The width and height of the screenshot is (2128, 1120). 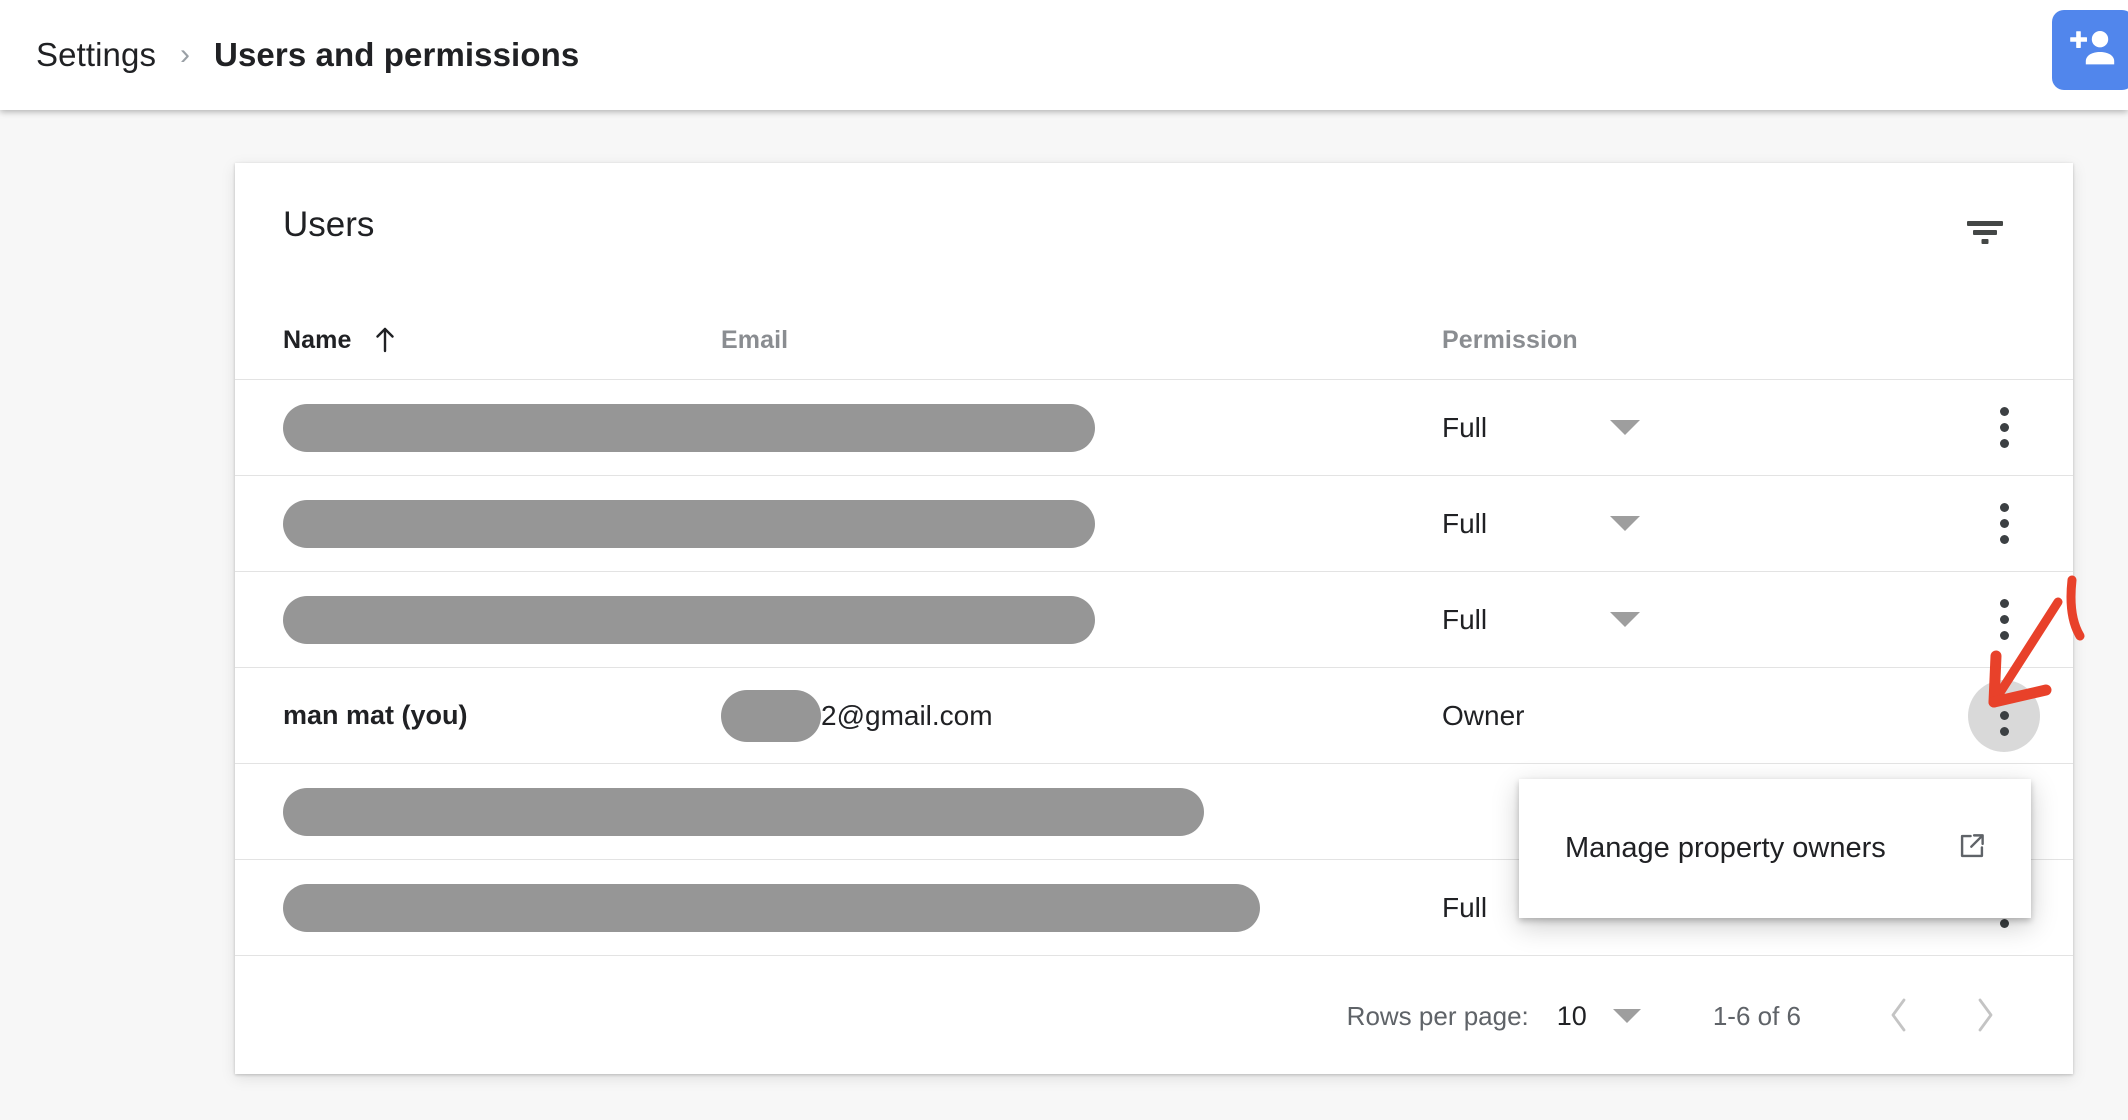 I want to click on next-page-button, so click(x=1985, y=1016).